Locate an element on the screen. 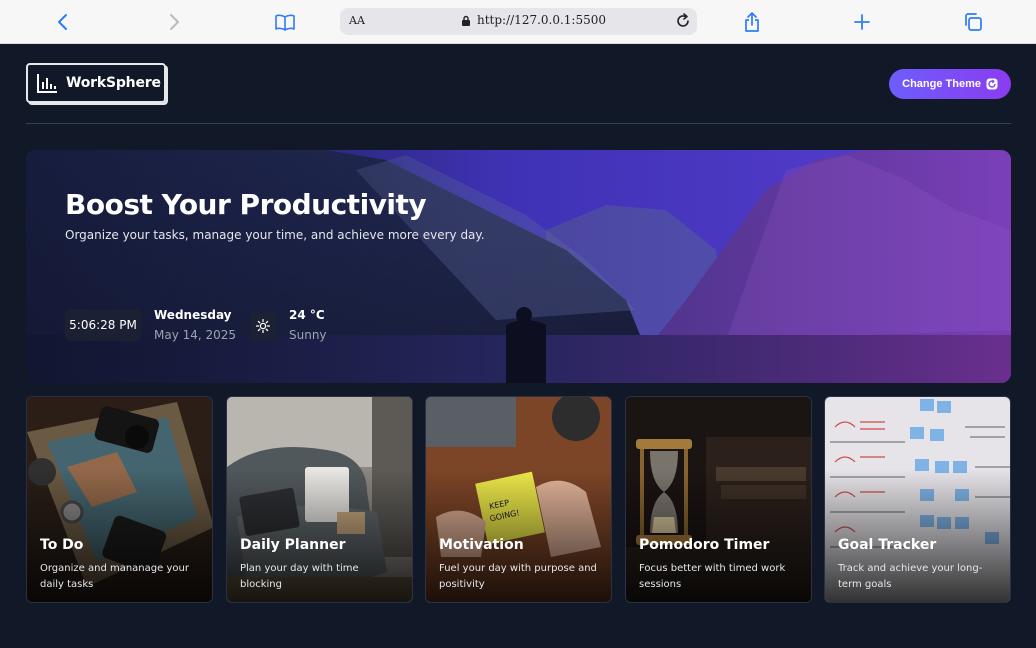 The height and width of the screenshot is (648, 1036). text-size-button: AA is located at coordinates (357, 20).